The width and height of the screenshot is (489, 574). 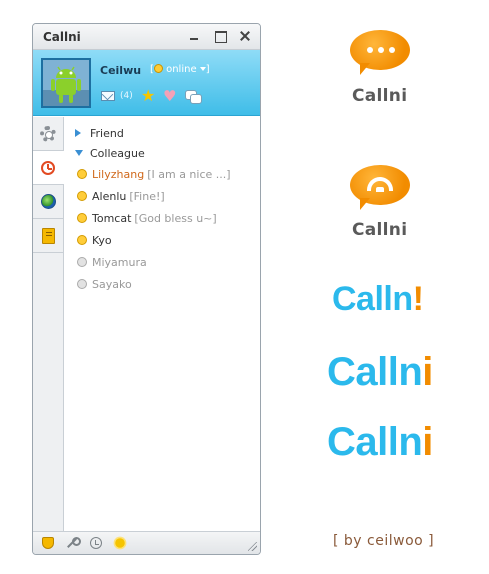 I want to click on sidebar-tab-globe, so click(x=48, y=202).